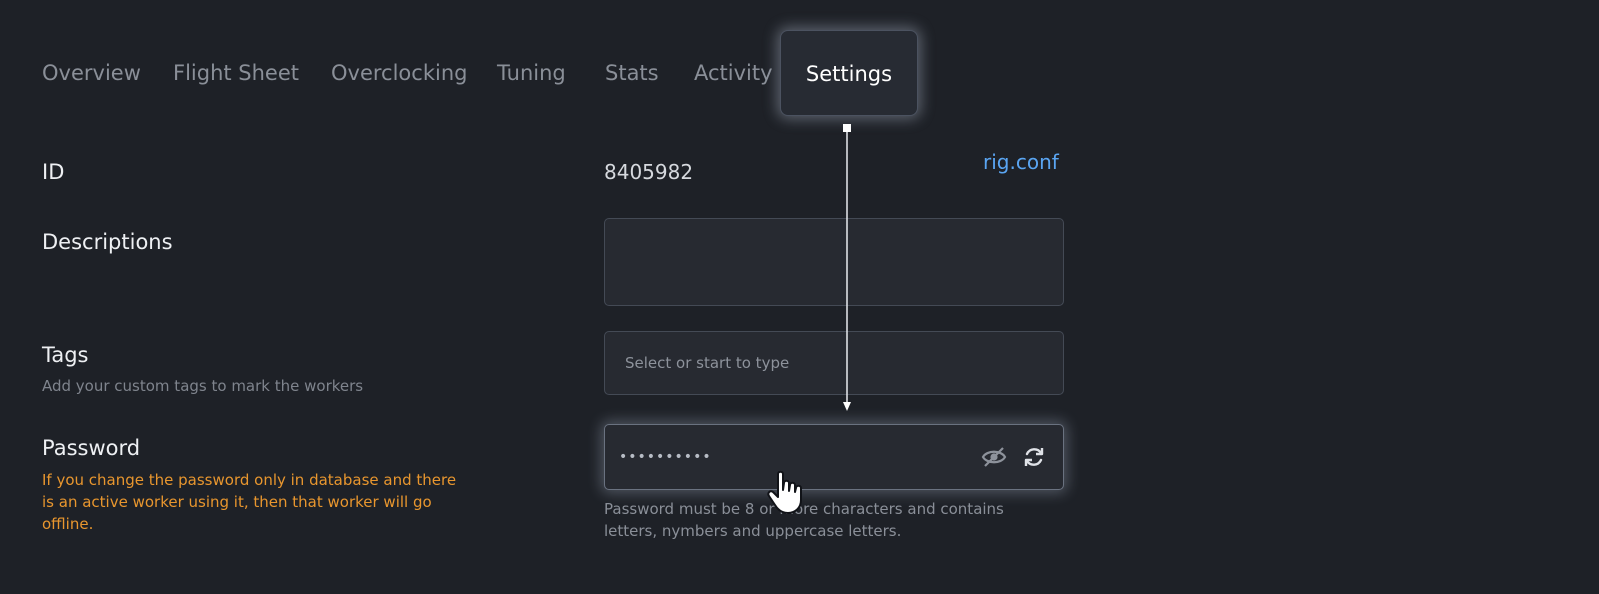 The image size is (1599, 594). I want to click on hand-cursor-icon, so click(784, 492).